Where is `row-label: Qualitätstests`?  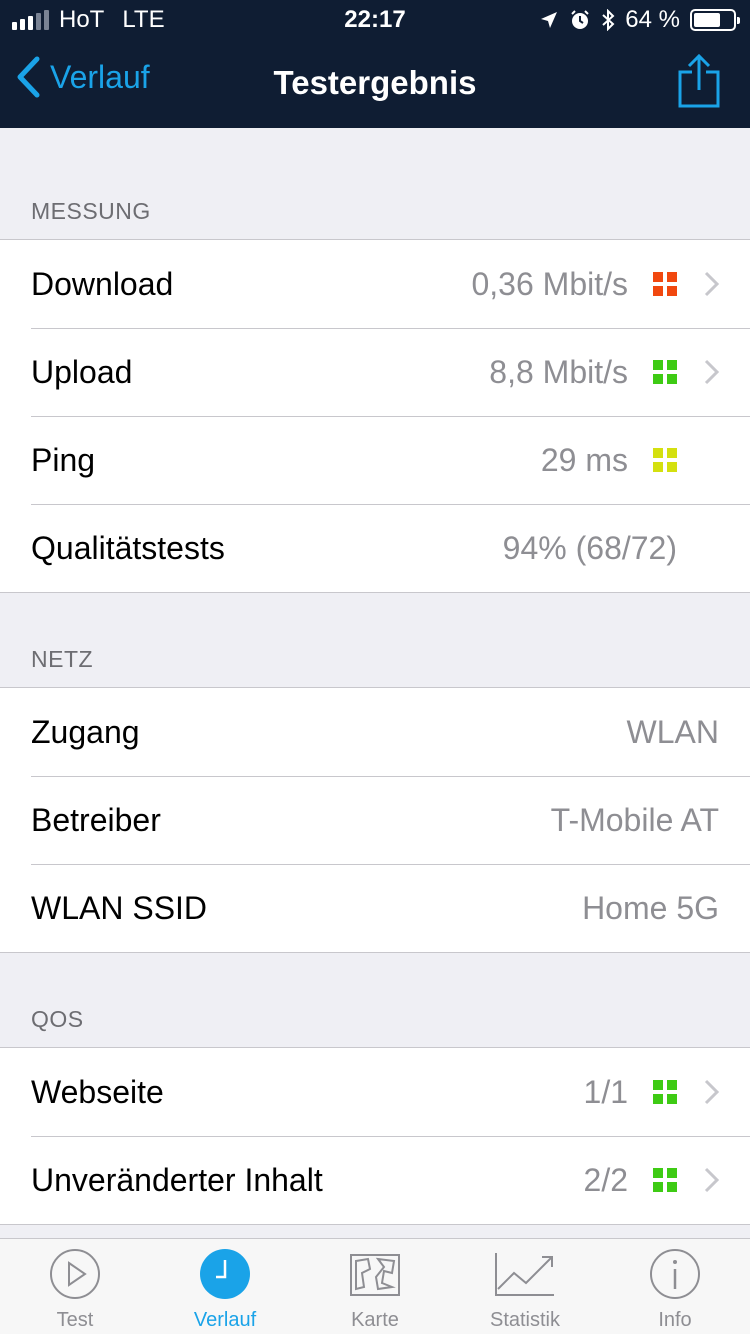
row-label: Qualitätstests is located at coordinates (128, 547).